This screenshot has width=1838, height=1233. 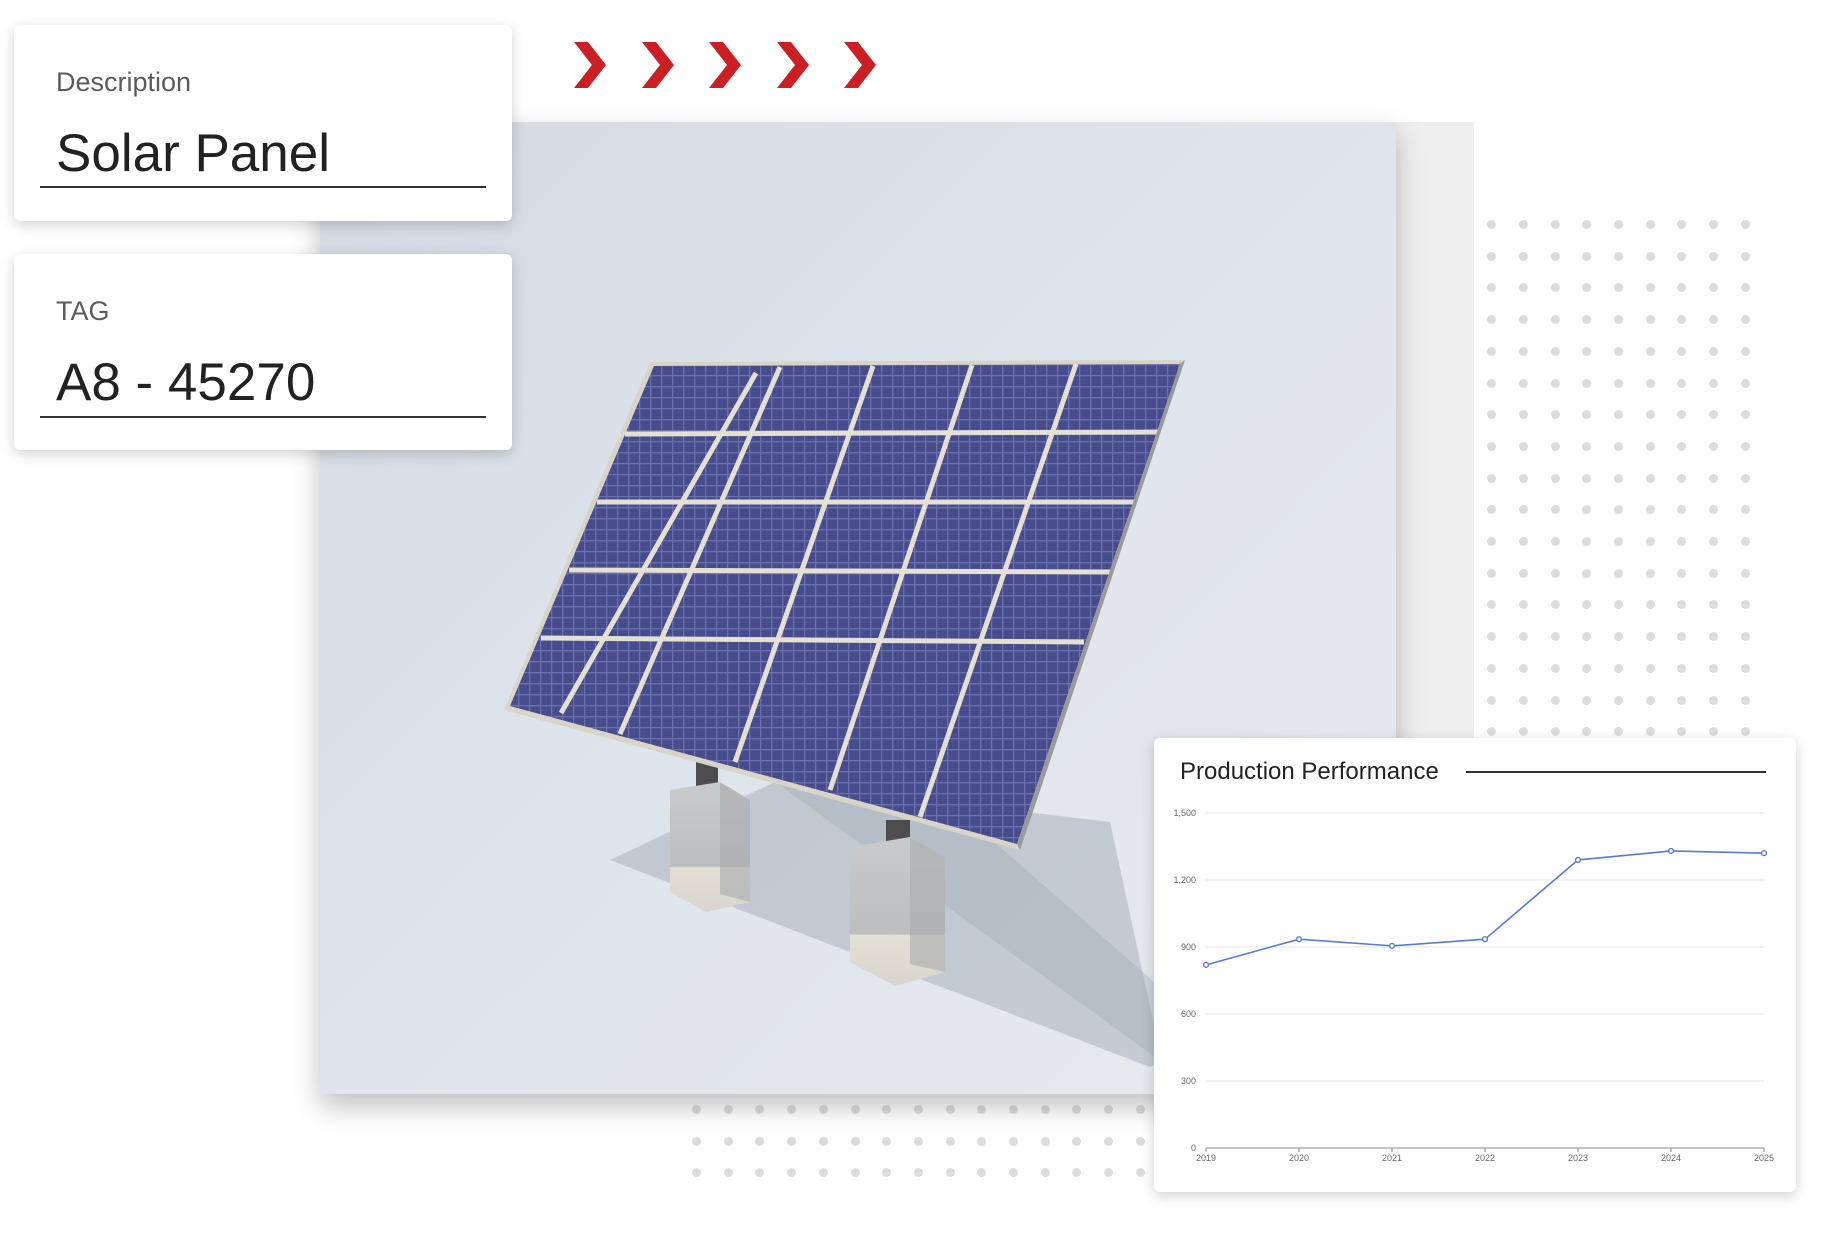 What do you see at coordinates (1671, 1158) in the screenshot?
I see `x-tick-label: 2024` at bounding box center [1671, 1158].